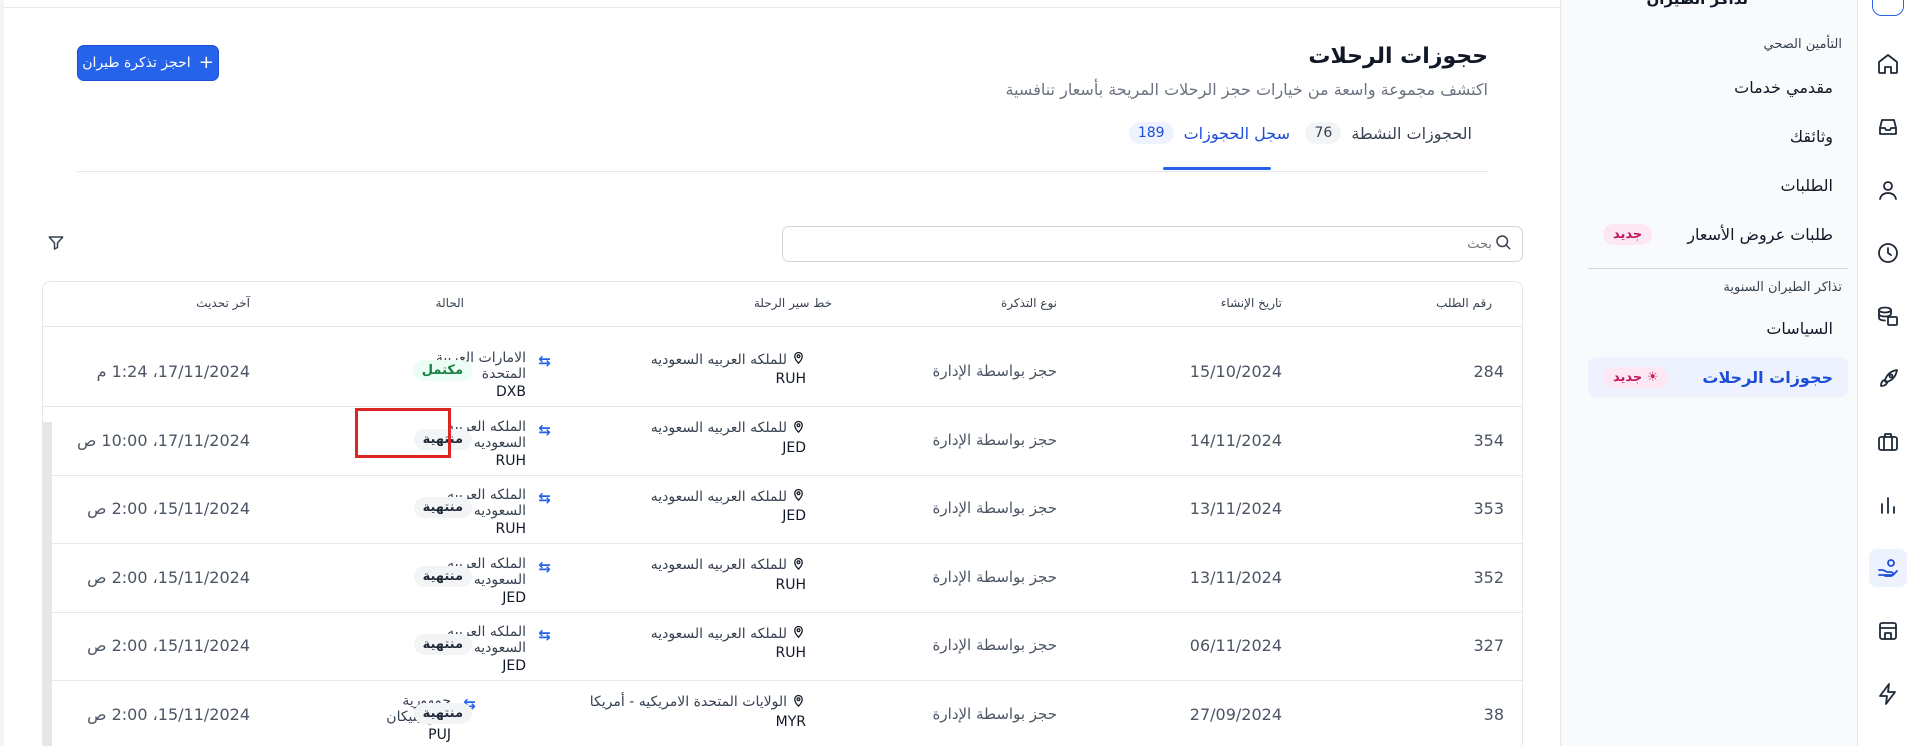 This screenshot has height=746, width=1918. I want to click on new-badge: جديد, so click(1628, 234).